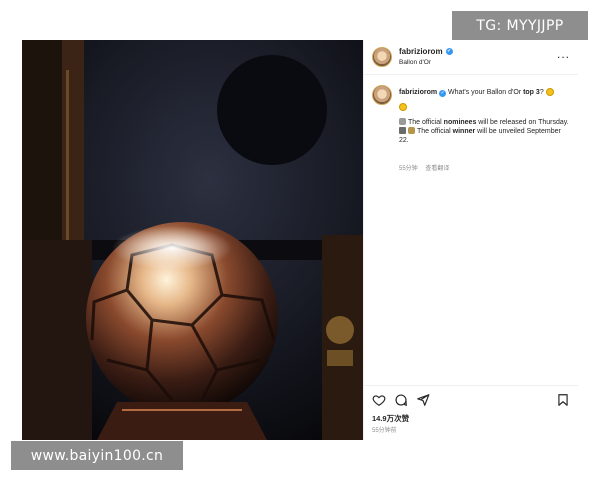 The height and width of the screenshot is (480, 600). Describe the element at coordinates (423, 400) in the screenshot. I see `share-icon` at that location.